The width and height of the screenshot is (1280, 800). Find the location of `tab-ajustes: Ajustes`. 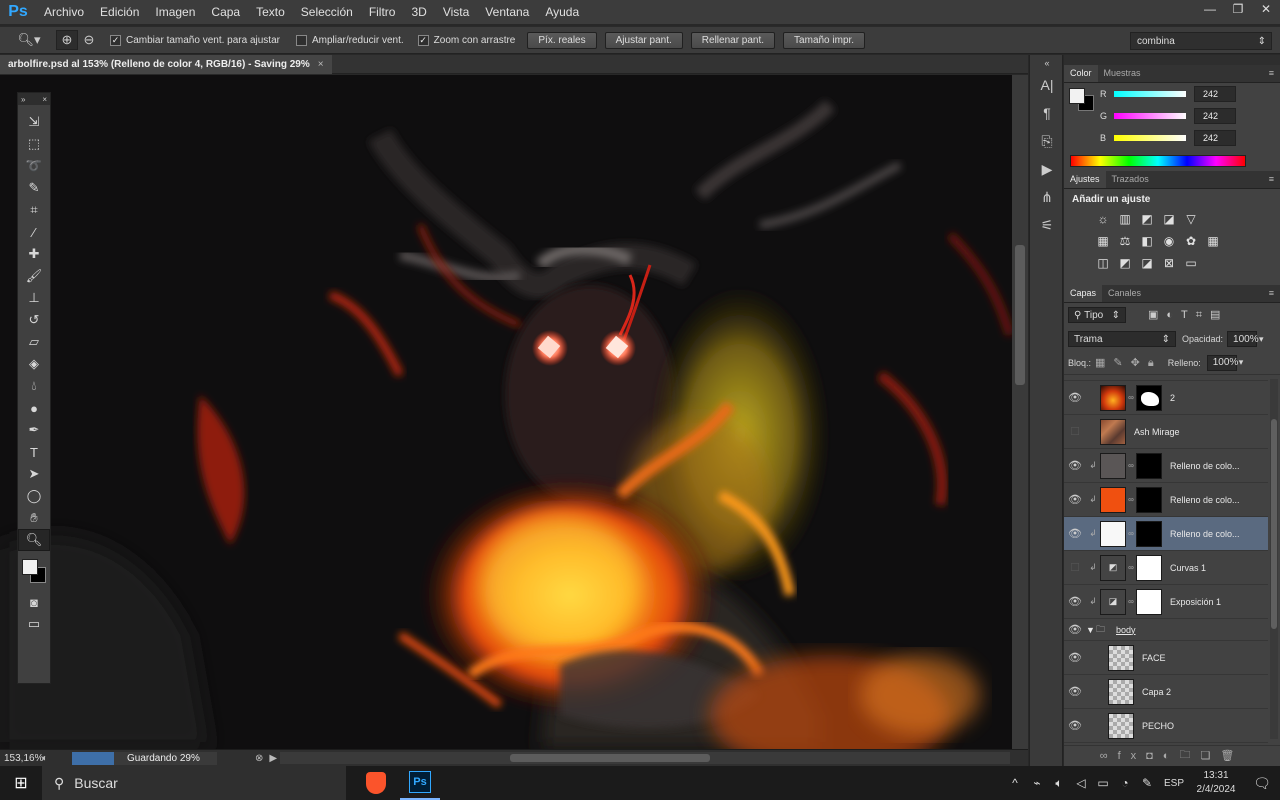

tab-ajustes: Ajustes is located at coordinates (1085, 179).